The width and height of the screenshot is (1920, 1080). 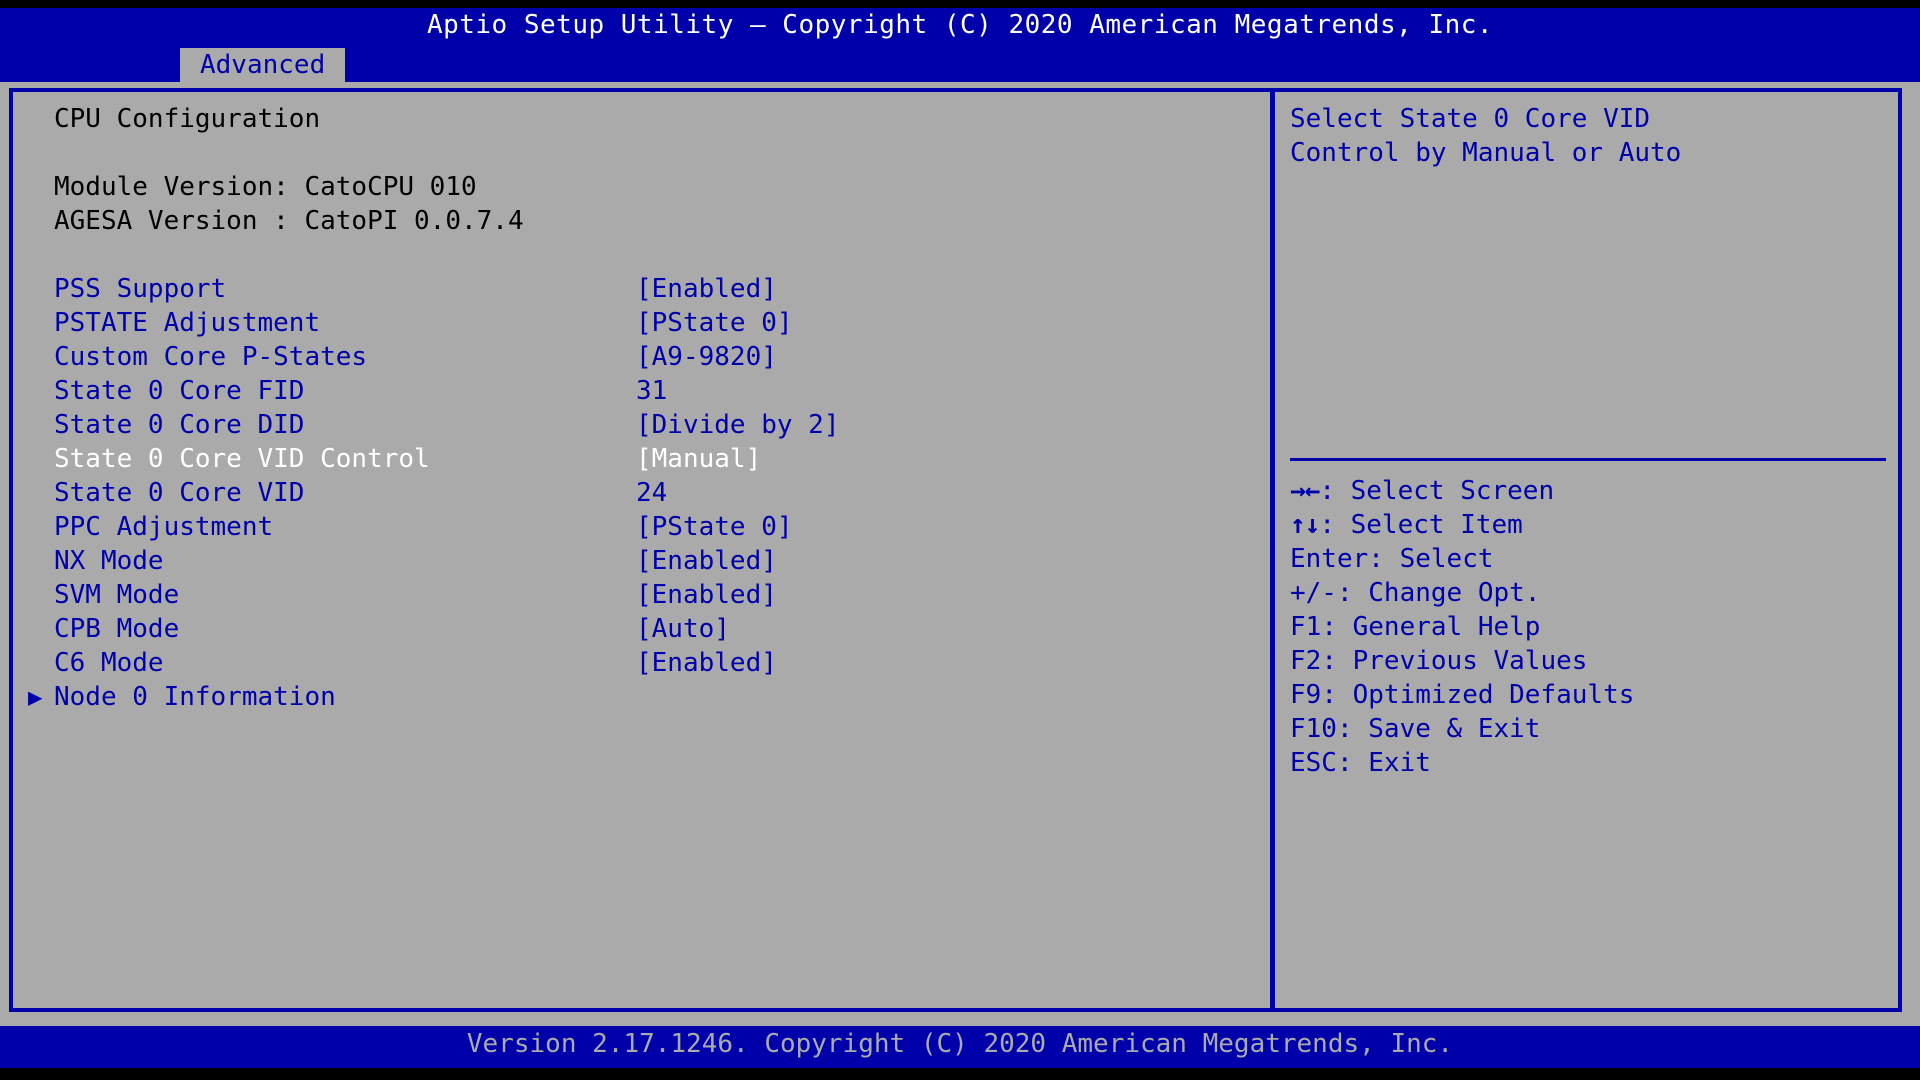 What do you see at coordinates (1437, 491) in the screenshot?
I see `legend-action-label: : Select Screen` at bounding box center [1437, 491].